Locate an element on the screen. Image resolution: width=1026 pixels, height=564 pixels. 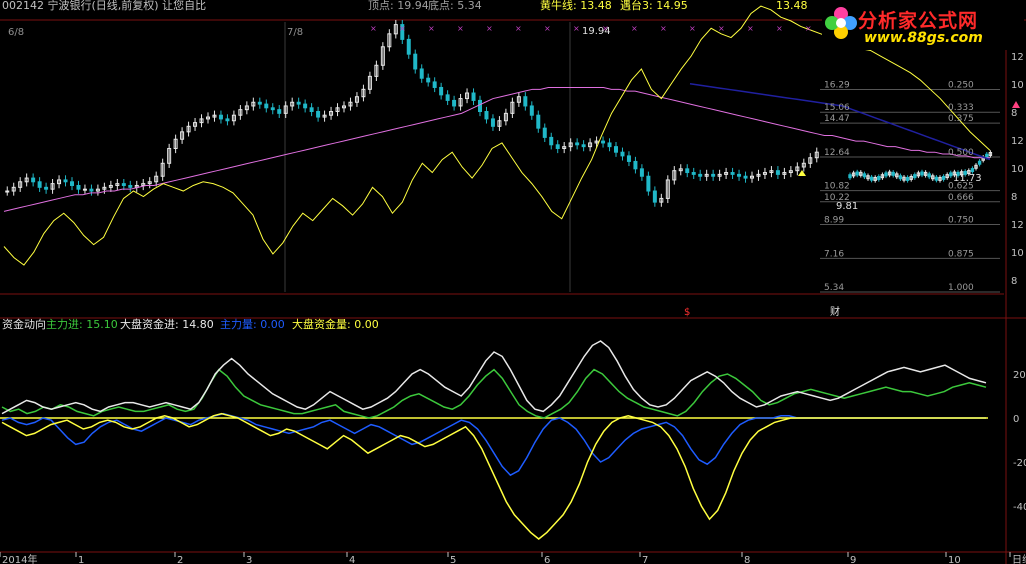
fib-price-label: 5.34 is located at coordinates (834, 288).